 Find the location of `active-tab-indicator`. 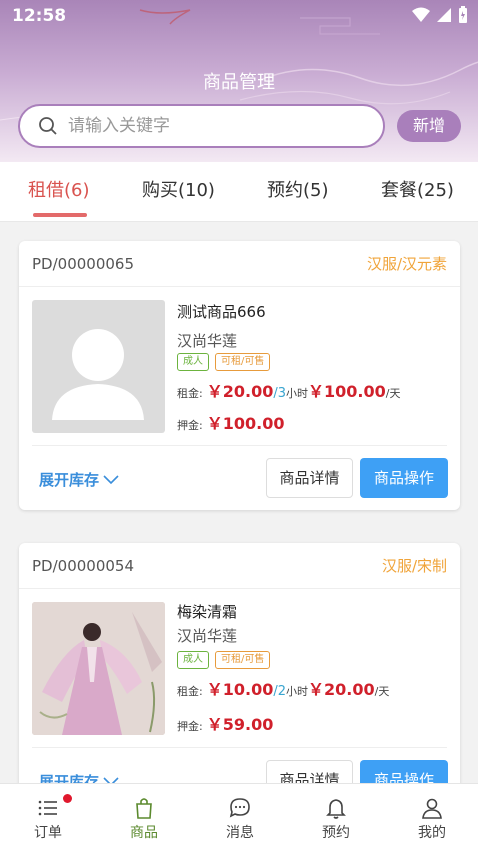

active-tab-indicator is located at coordinates (60, 215).